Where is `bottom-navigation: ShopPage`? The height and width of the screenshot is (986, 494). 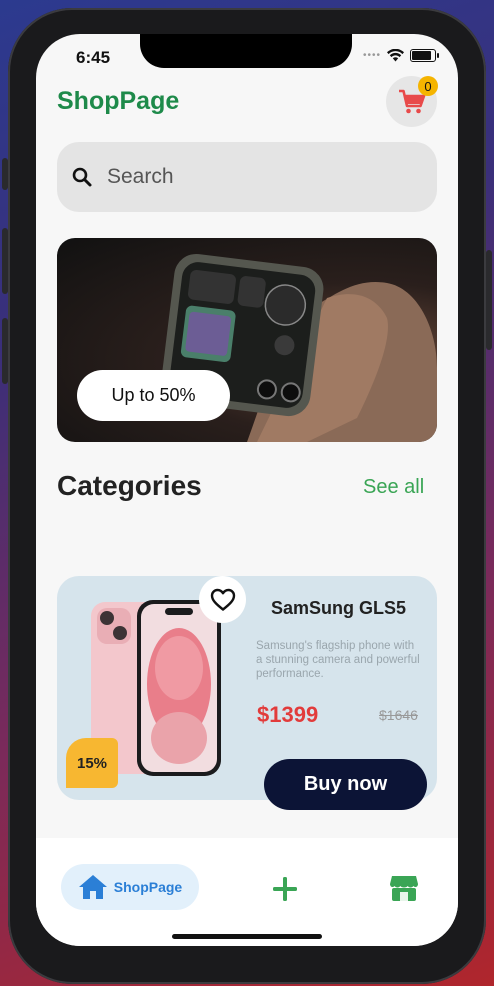 bottom-navigation: ShopPage is located at coordinates (247, 892).